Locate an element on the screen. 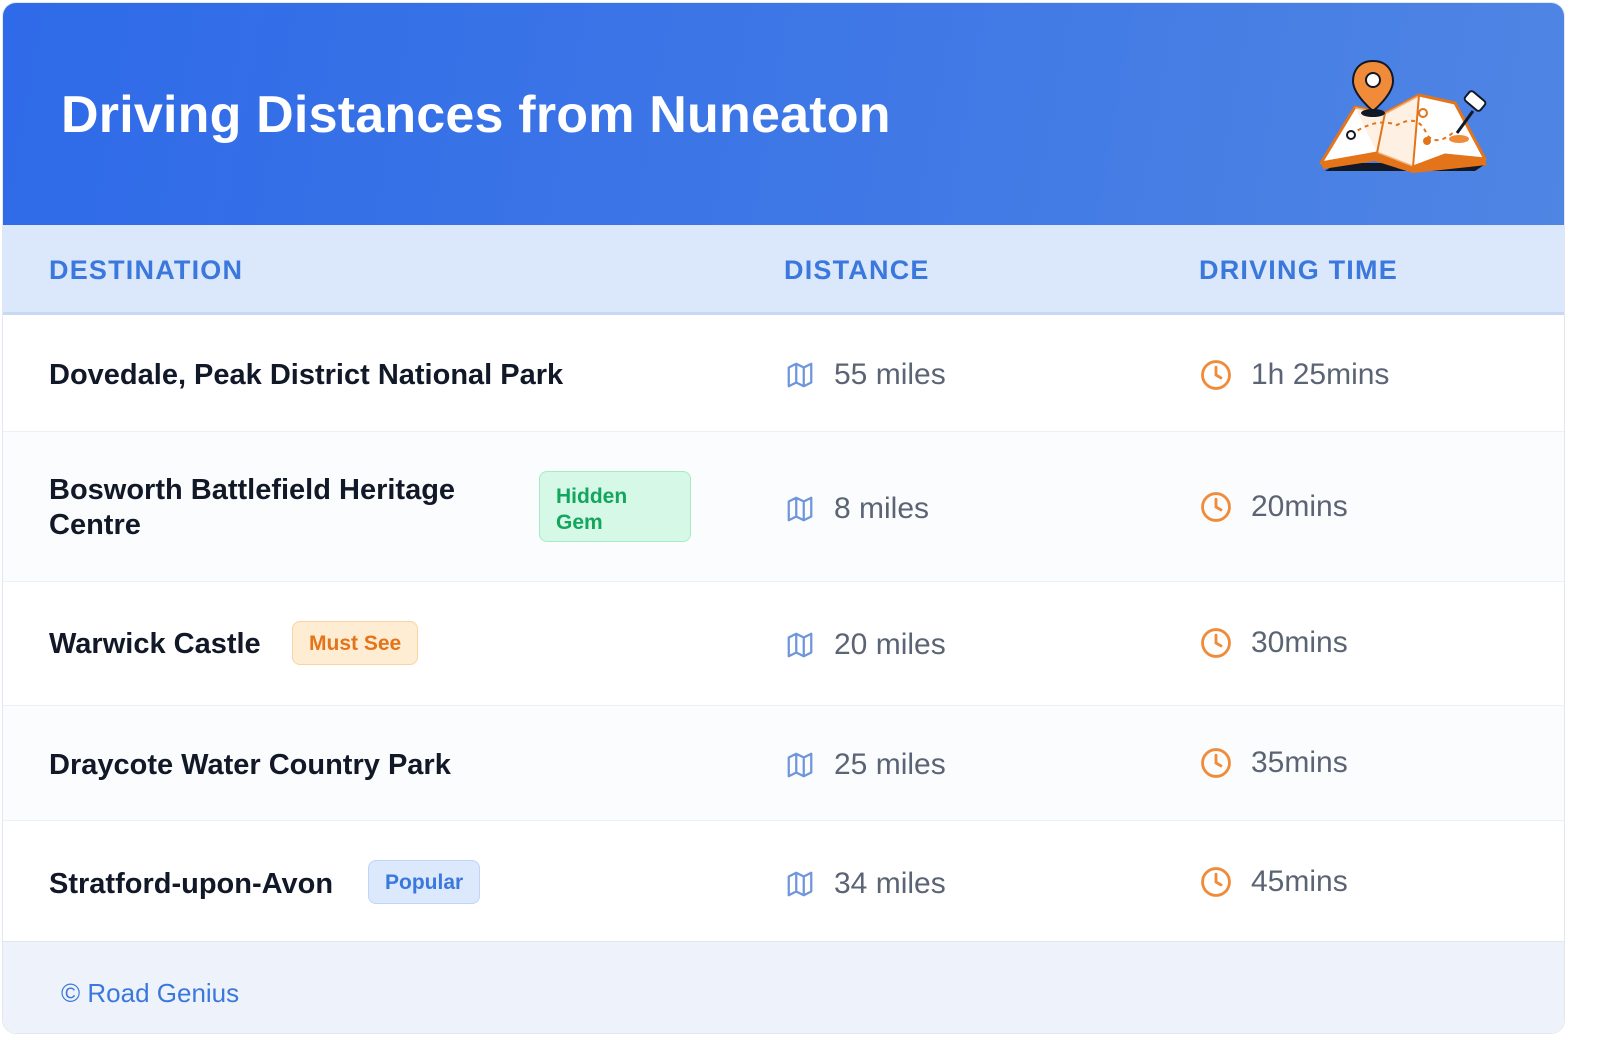  distance-cell: 25 miles is located at coordinates (865, 765).